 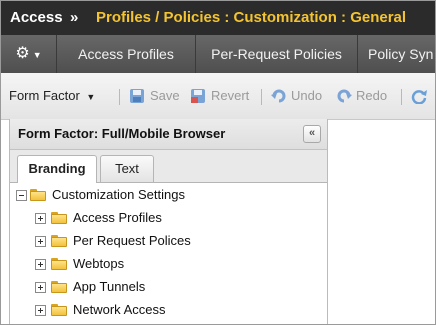 What do you see at coordinates (175, 218) in the screenshot?
I see `tree-node: Access Profiles` at bounding box center [175, 218].